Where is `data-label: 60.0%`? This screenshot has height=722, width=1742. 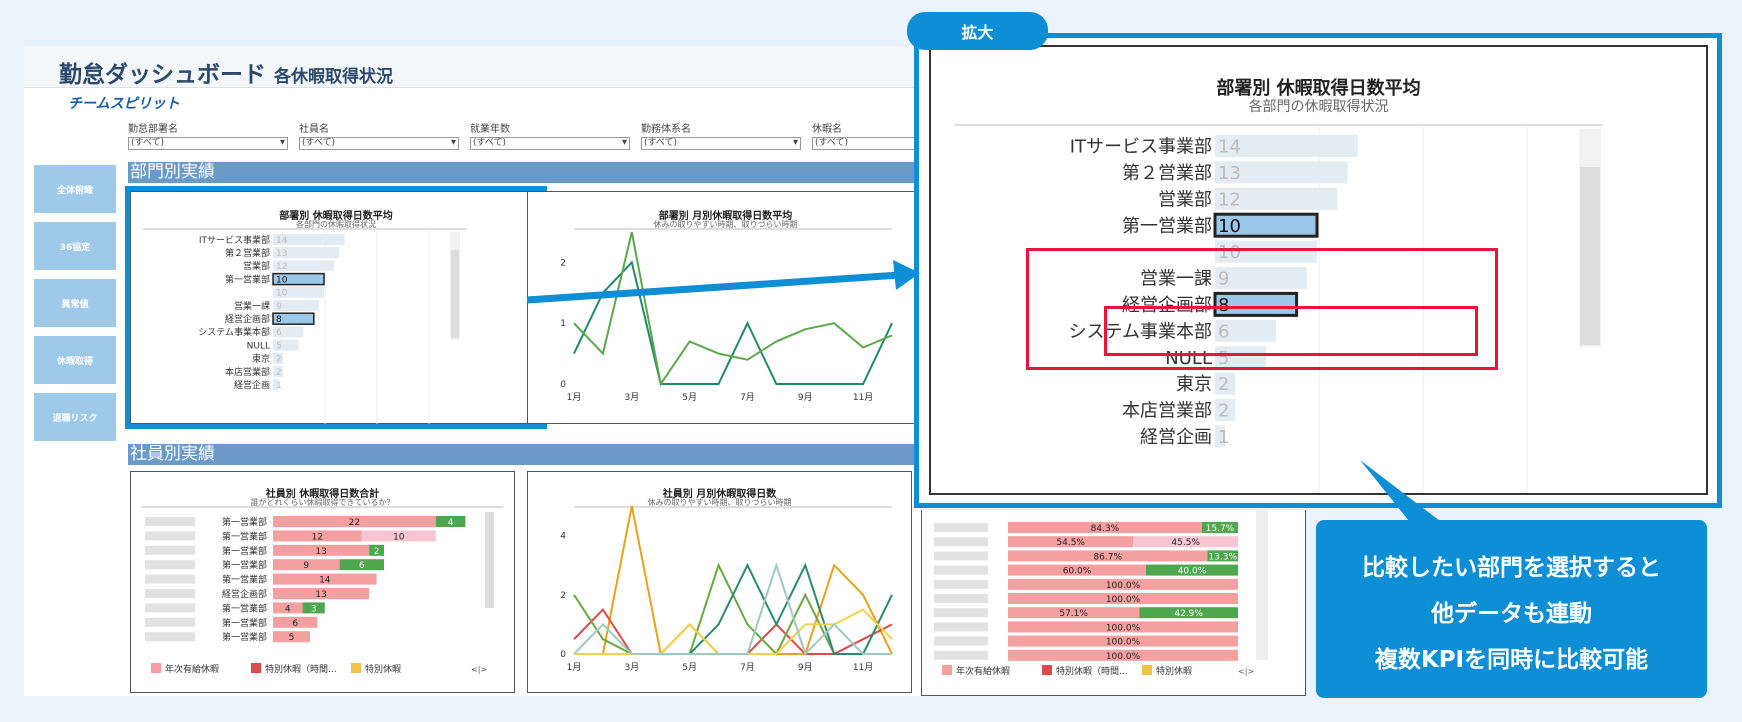 data-label: 60.0% is located at coordinates (1077, 572).